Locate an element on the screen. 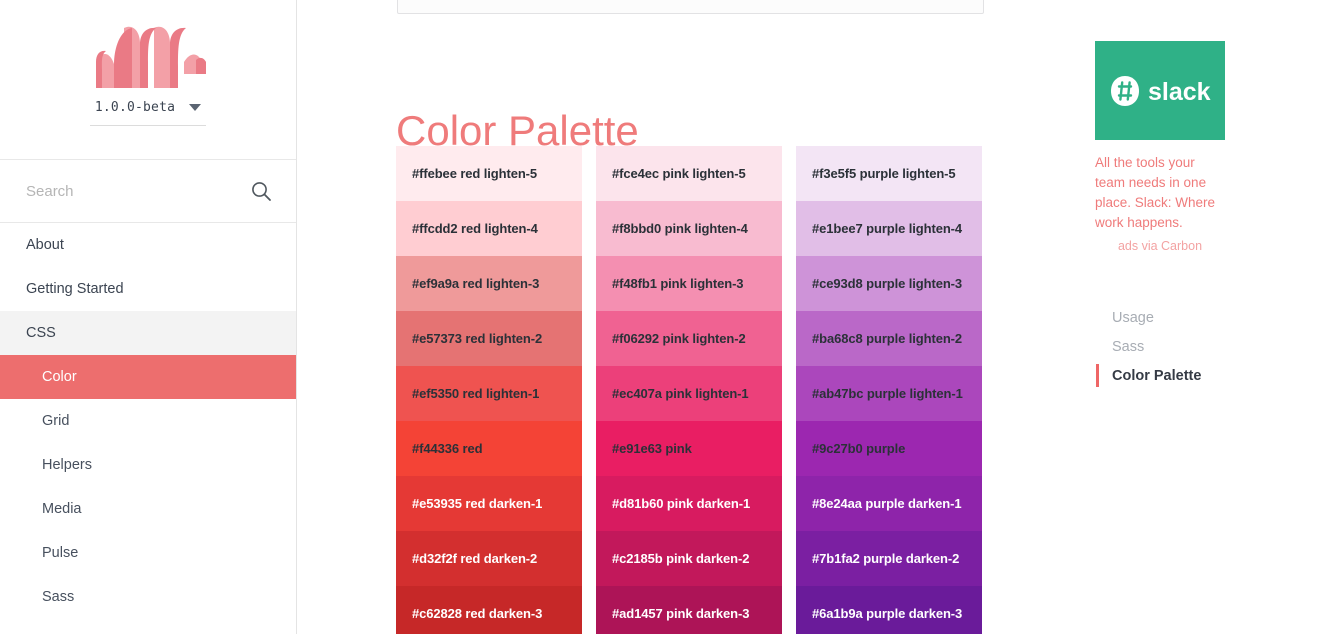  color-swatch: #7b1fa2 purple darken-2 is located at coordinates (889, 558).